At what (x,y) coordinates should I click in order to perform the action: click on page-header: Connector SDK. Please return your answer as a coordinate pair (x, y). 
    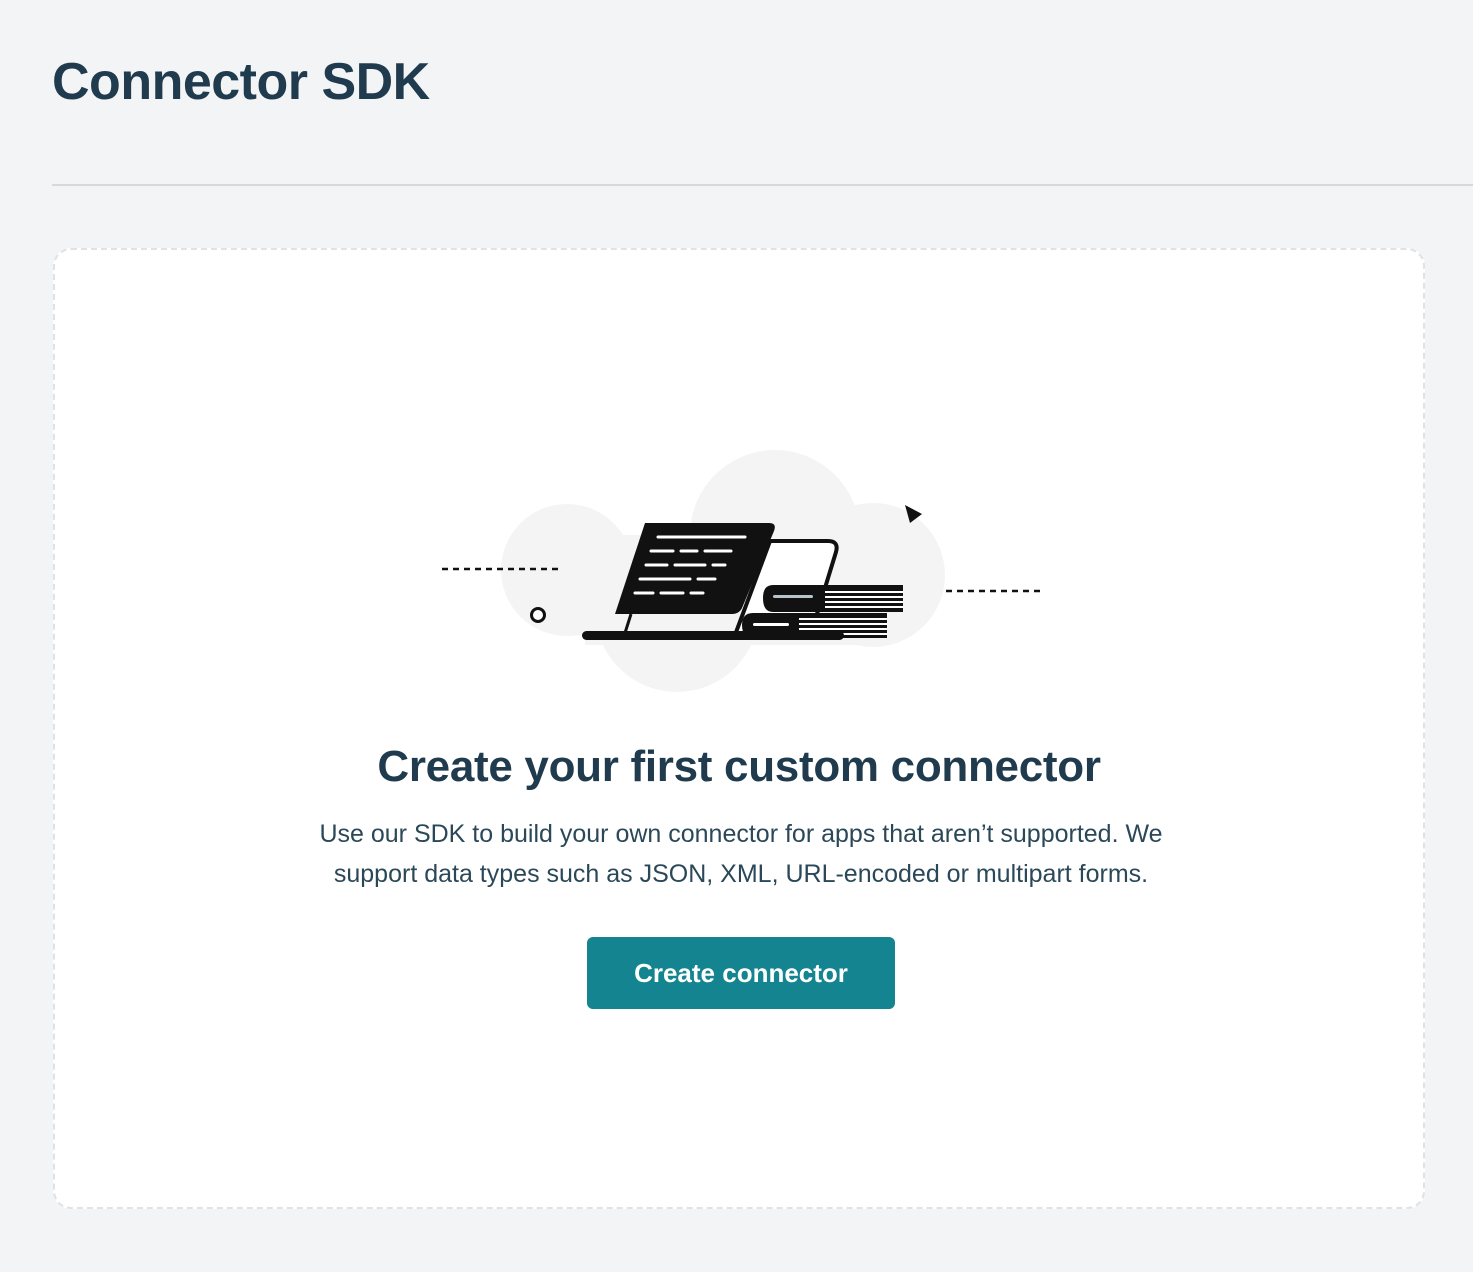
    Looking at the image, I should click on (762, 93).